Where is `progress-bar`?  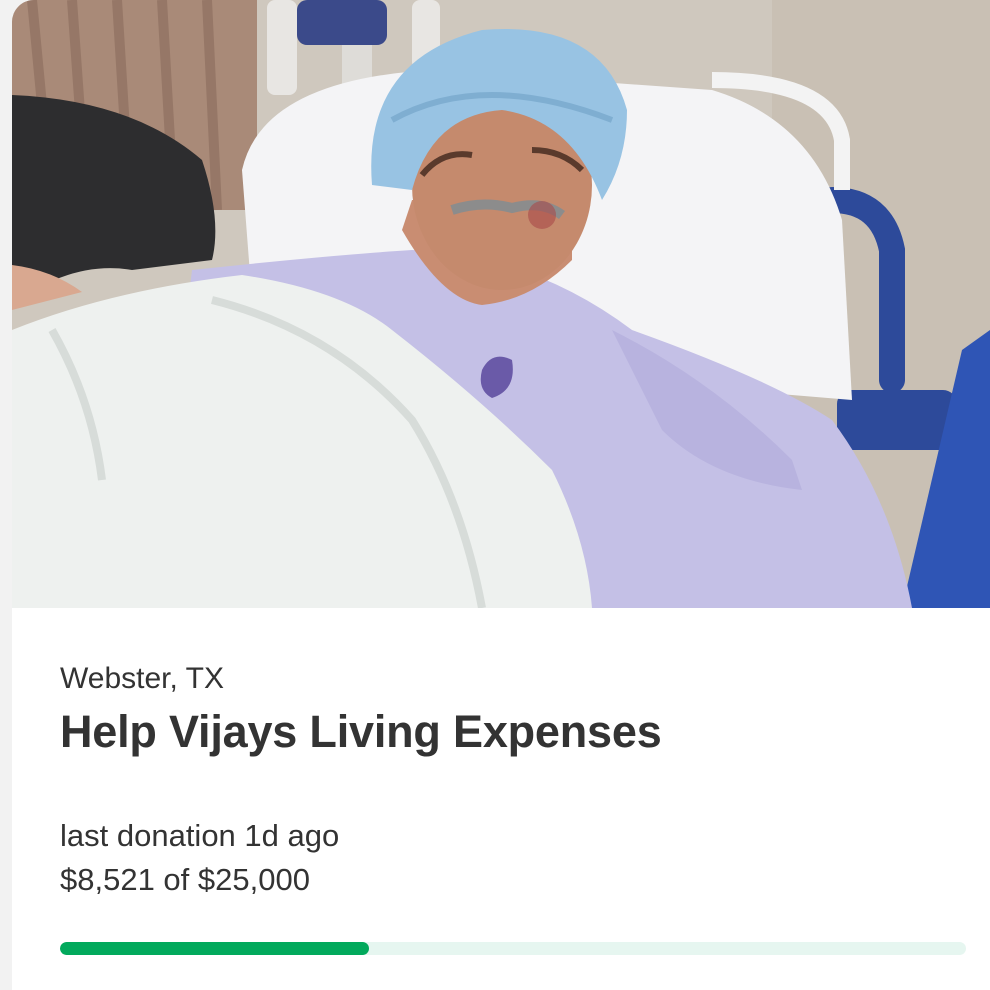 progress-bar is located at coordinates (513, 948).